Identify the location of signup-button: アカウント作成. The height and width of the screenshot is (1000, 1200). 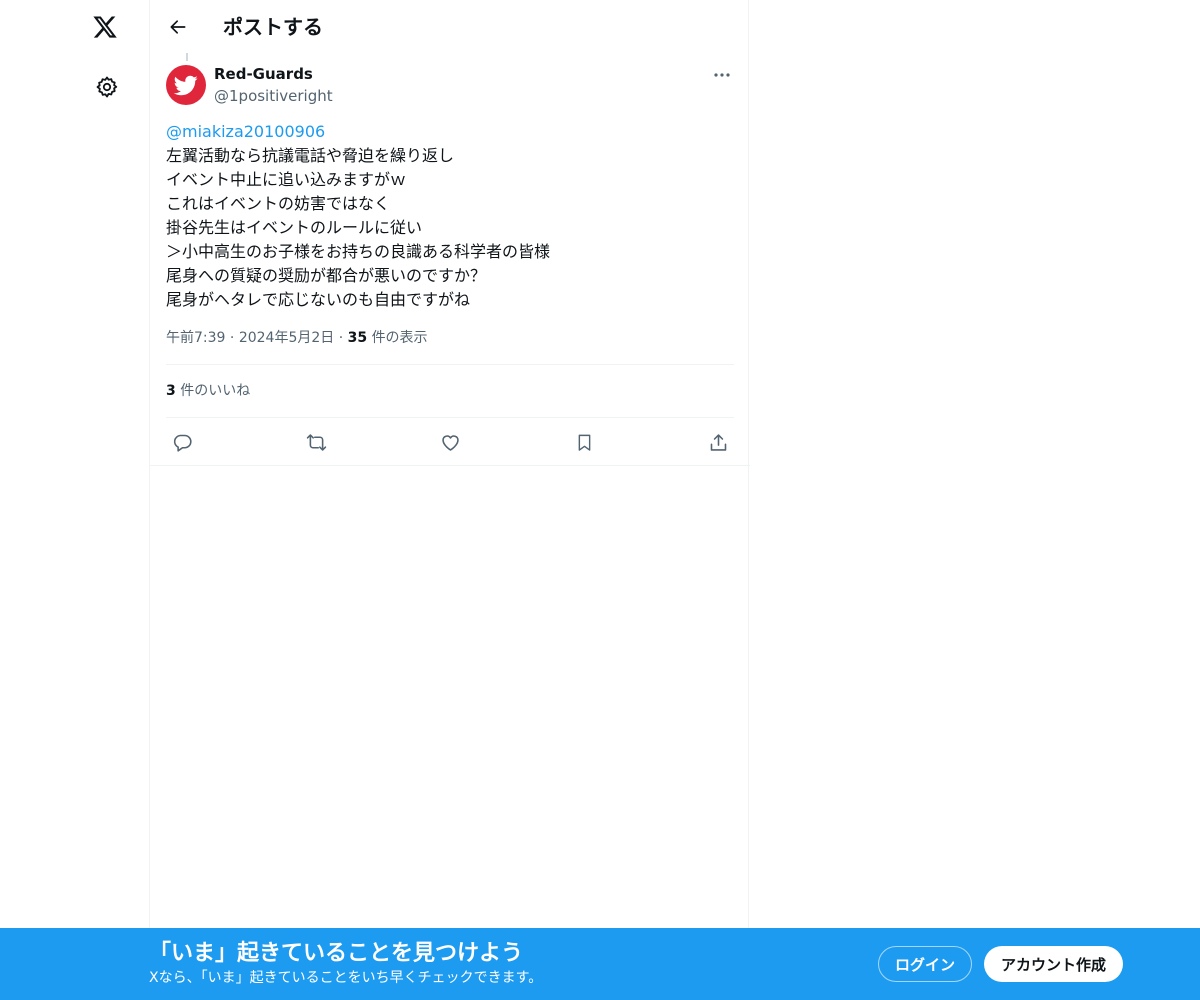
(1053, 964).